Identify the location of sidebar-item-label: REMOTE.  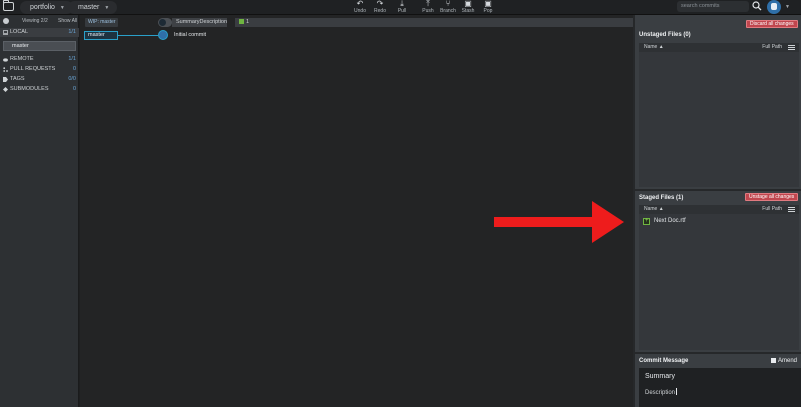
(22, 59).